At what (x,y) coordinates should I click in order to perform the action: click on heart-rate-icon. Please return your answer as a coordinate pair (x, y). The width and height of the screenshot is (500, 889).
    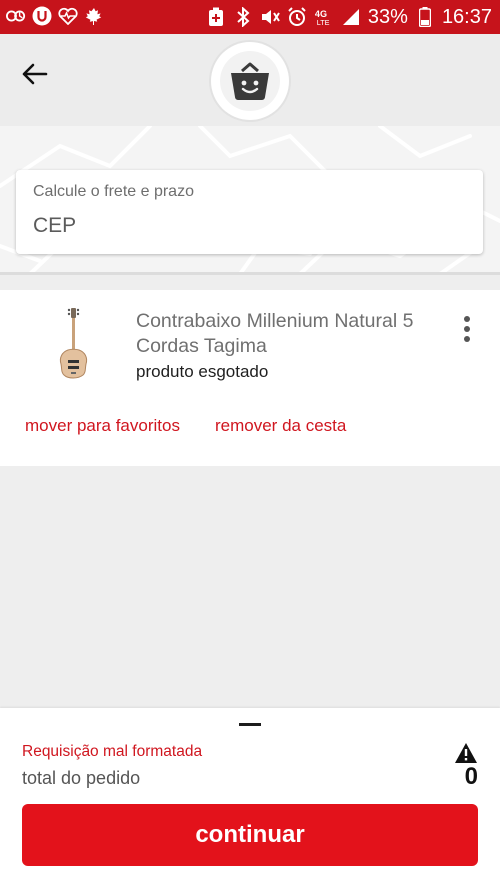
    Looking at the image, I should click on (68, 16).